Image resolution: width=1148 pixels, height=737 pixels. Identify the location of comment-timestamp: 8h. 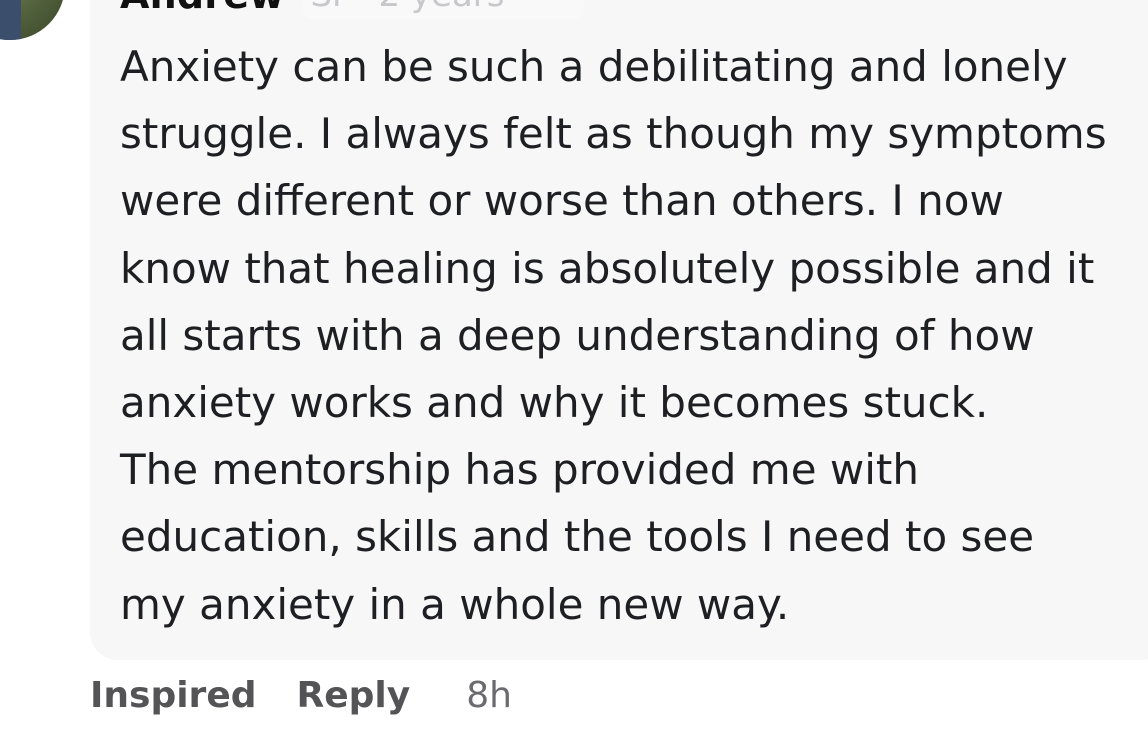
(489, 695).